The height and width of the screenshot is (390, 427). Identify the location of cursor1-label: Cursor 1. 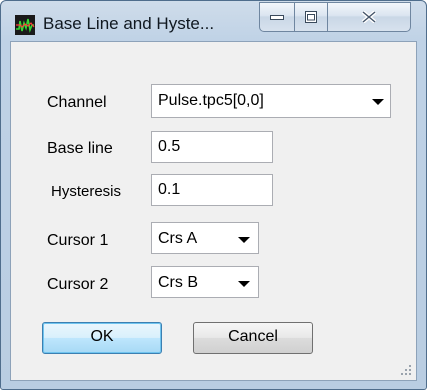
(78, 240).